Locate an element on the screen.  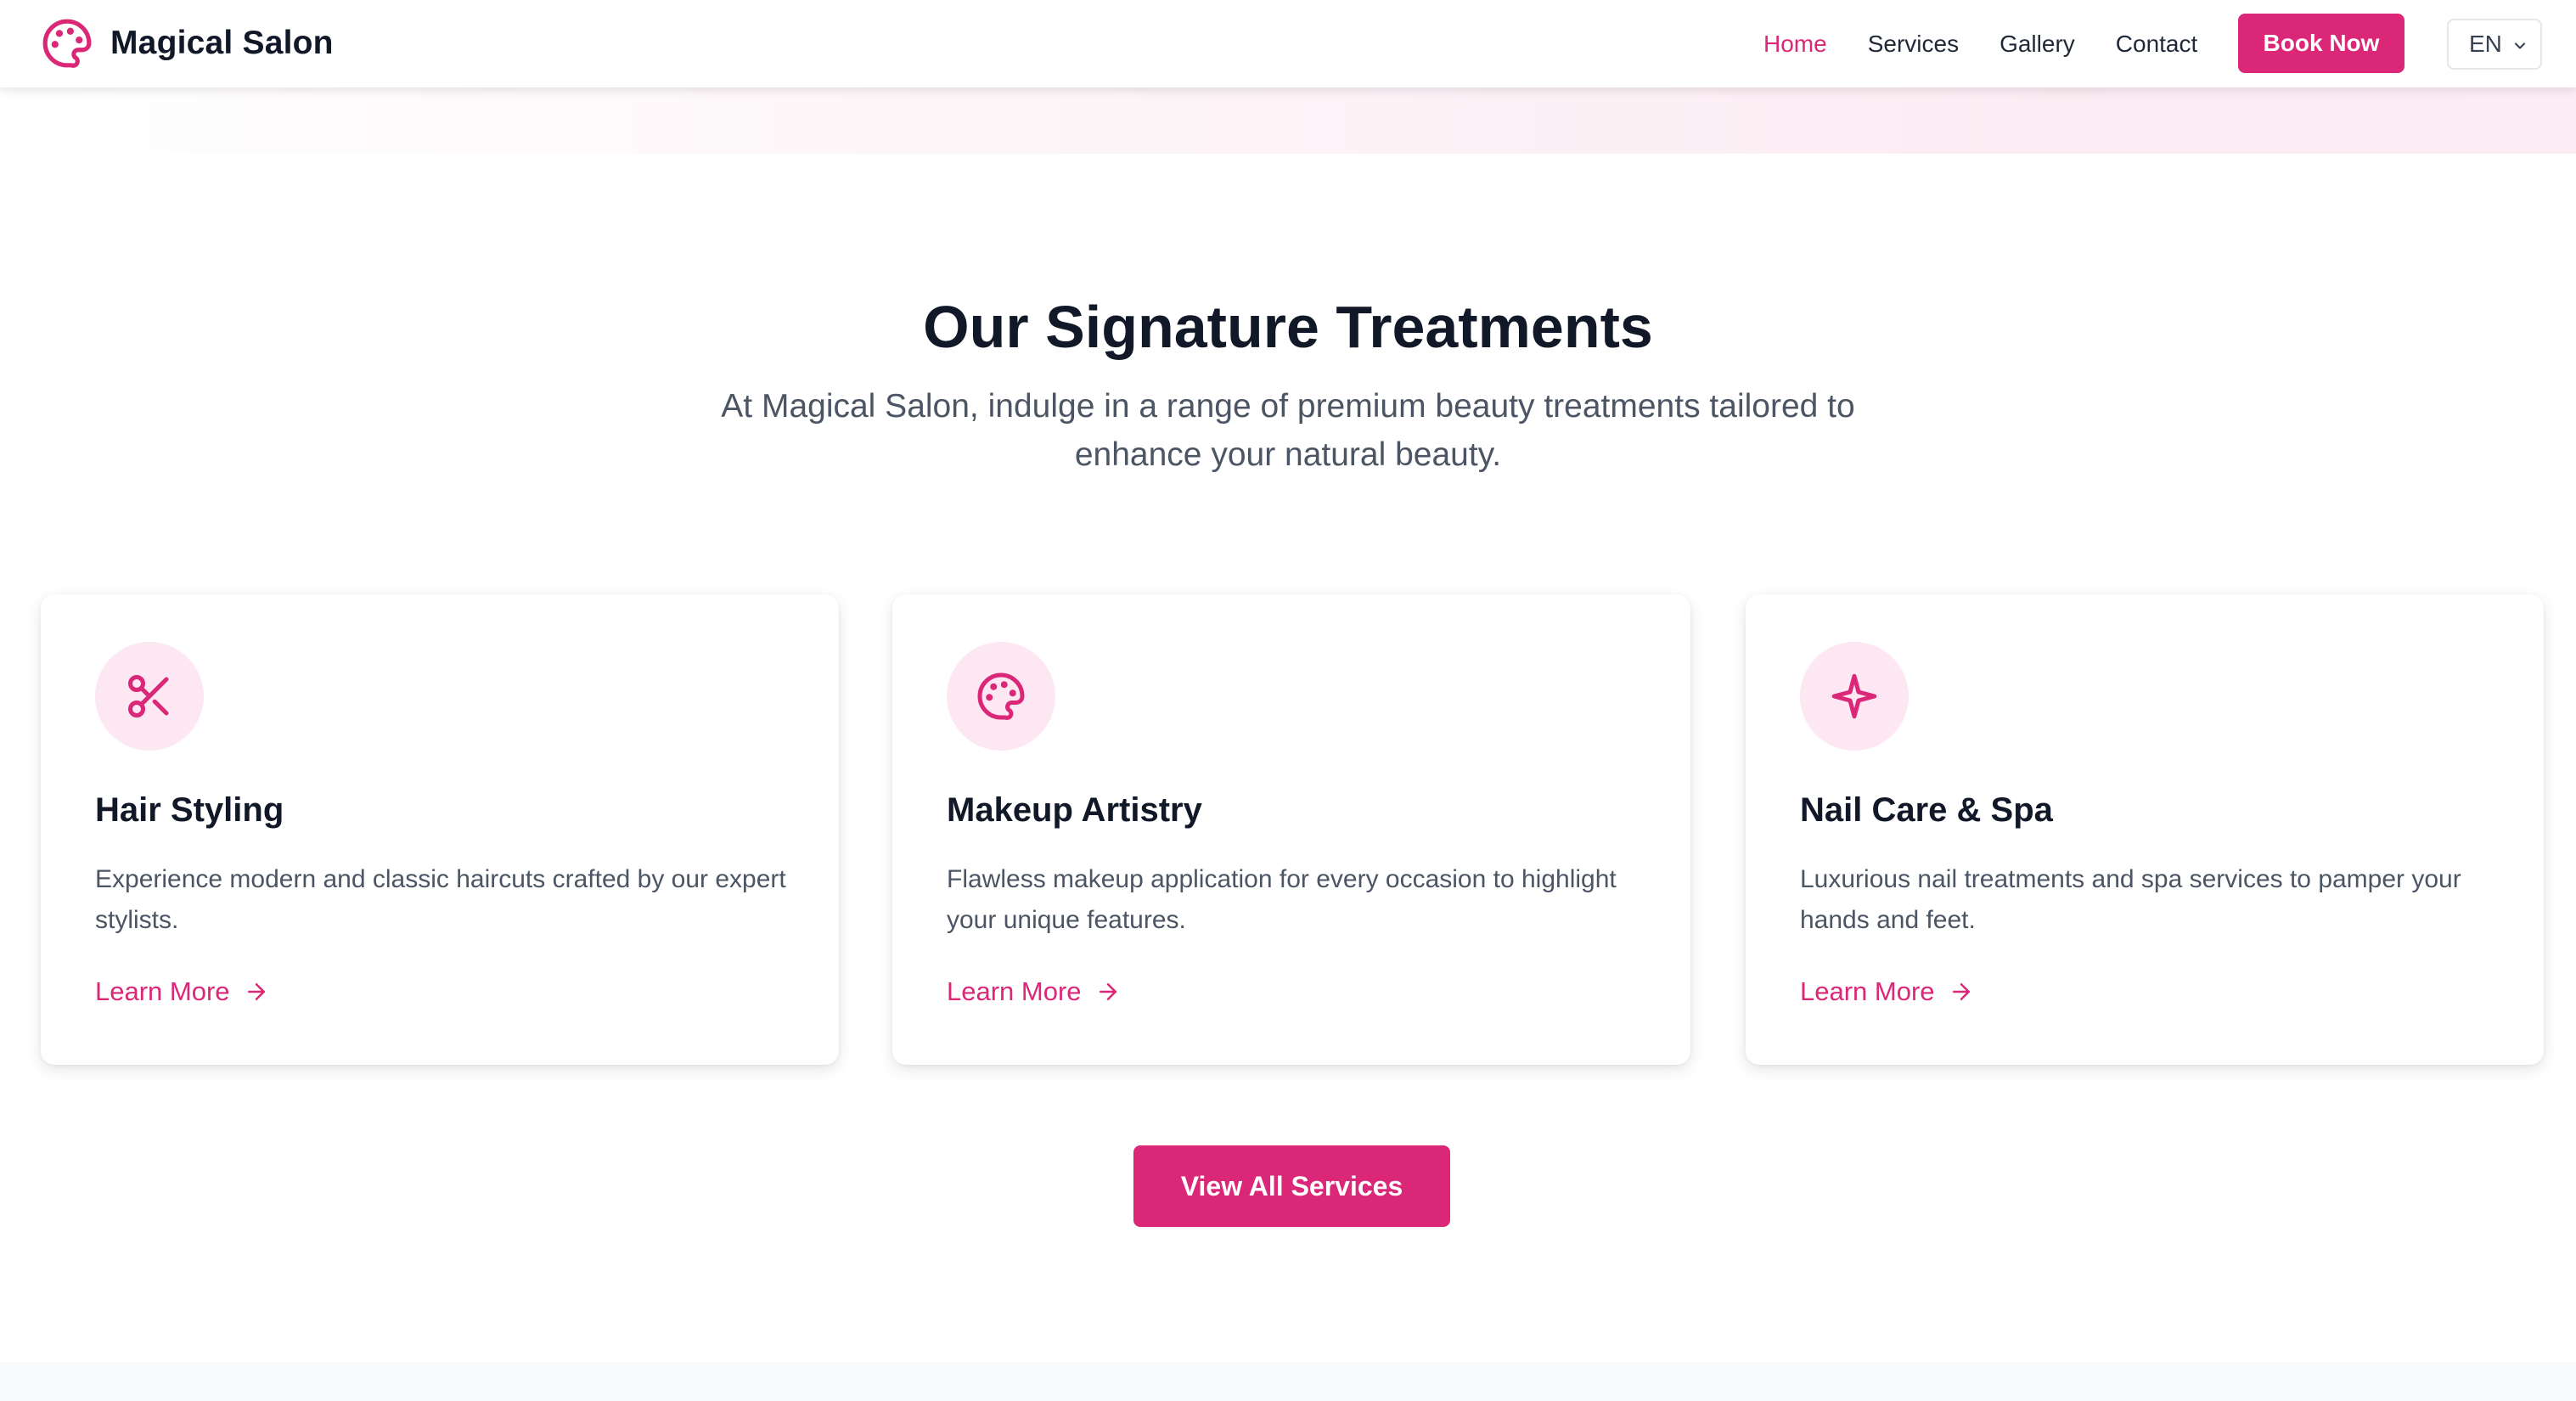
next-section-edge is located at coordinates (1288, 1381).